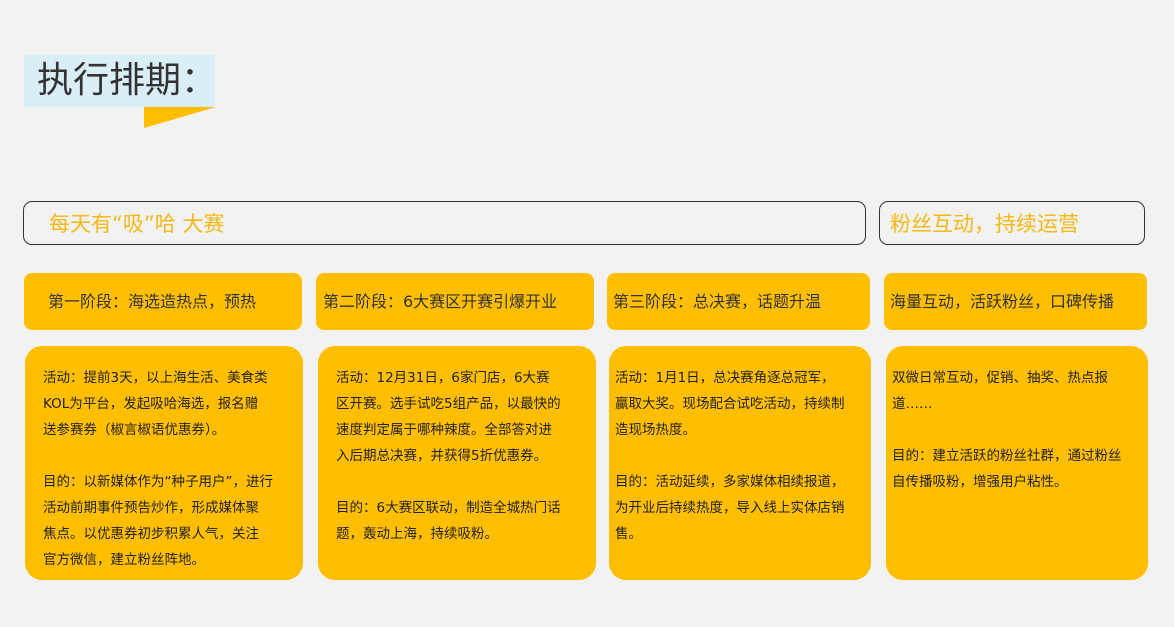 The image size is (1174, 627). Describe the element at coordinates (163, 301) in the screenshot. I see `stage-header-1: 第一阶段：海选造热点，预热` at that location.